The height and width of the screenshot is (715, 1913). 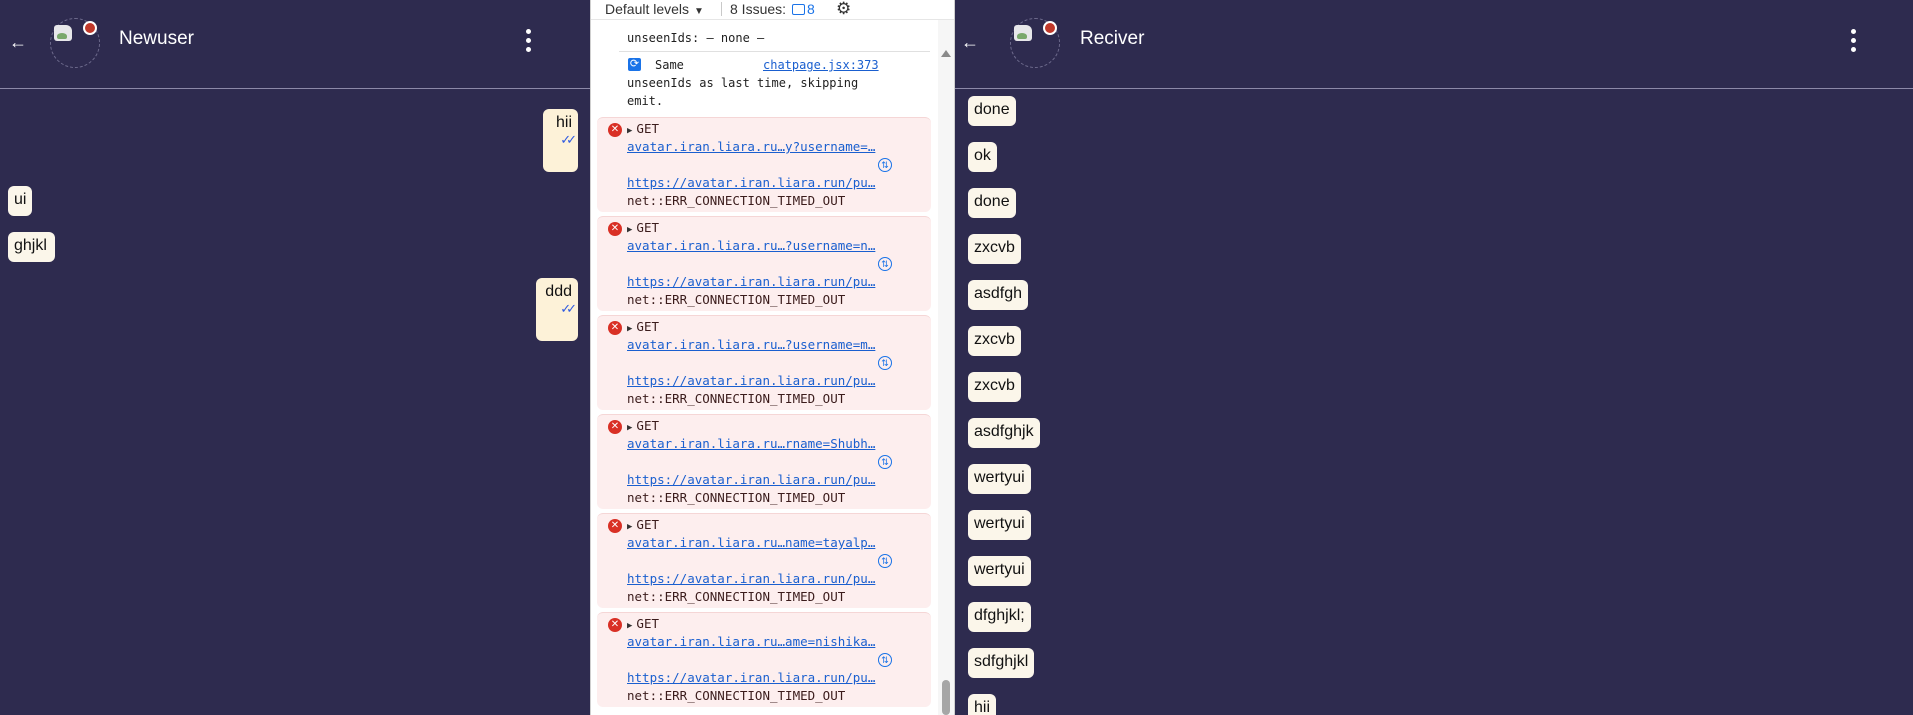 What do you see at coordinates (946, 697) in the screenshot?
I see `scrollbar-thumb` at bounding box center [946, 697].